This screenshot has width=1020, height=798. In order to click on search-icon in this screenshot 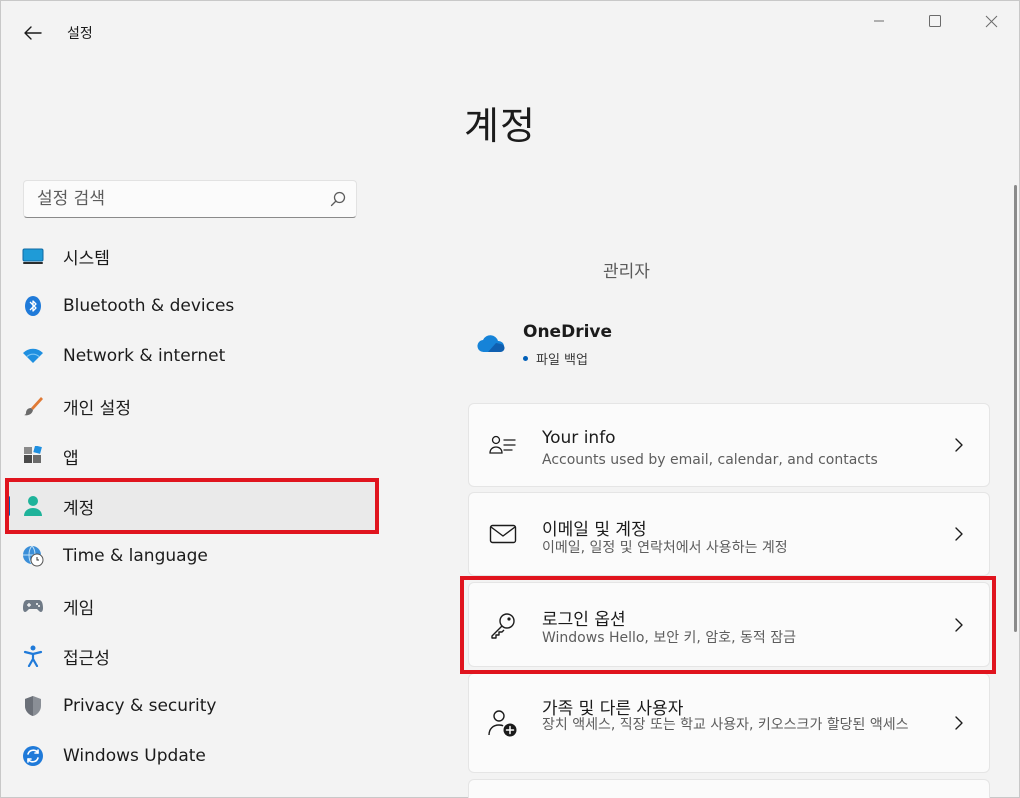, I will do `click(338, 199)`.